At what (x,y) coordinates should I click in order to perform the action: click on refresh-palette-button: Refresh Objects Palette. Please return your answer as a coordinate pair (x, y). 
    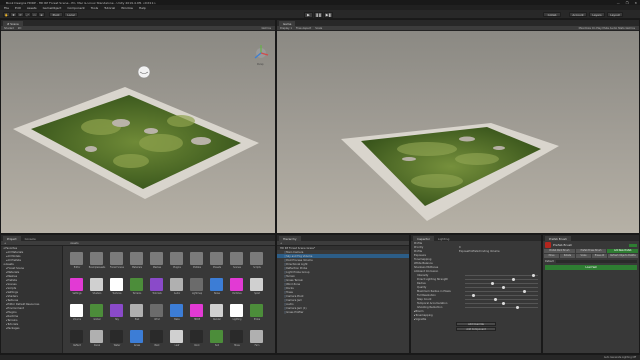
    Looking at the image, I should click on (623, 256).